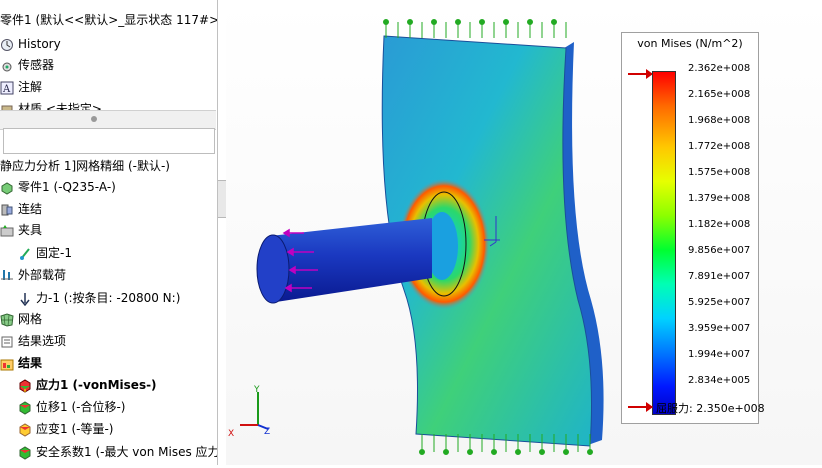 This screenshot has width=822, height=468. Describe the element at coordinates (719, 94) in the screenshot. I see `legend-tick: 2.165e+008` at that location.